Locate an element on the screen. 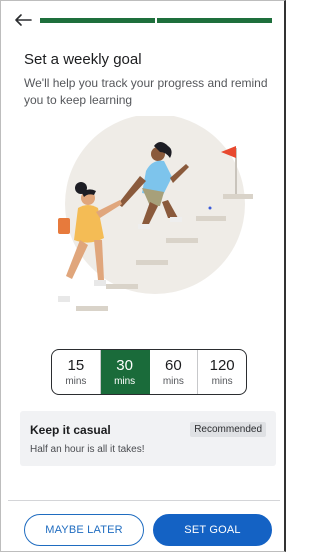 The width and height of the screenshot is (320, 552). option-15-mins: 15 mins is located at coordinates (76, 372).